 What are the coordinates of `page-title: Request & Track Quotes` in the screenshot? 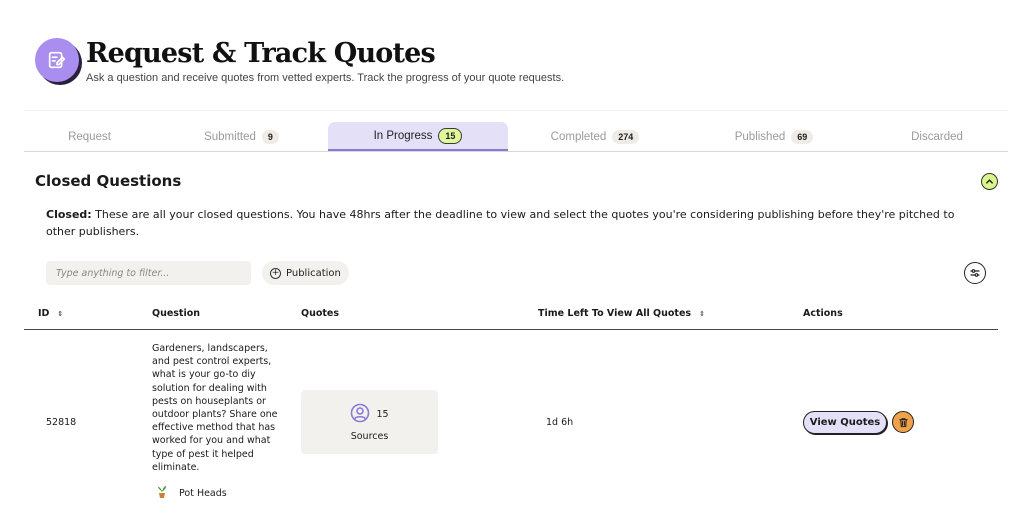 It's located at (261, 53).